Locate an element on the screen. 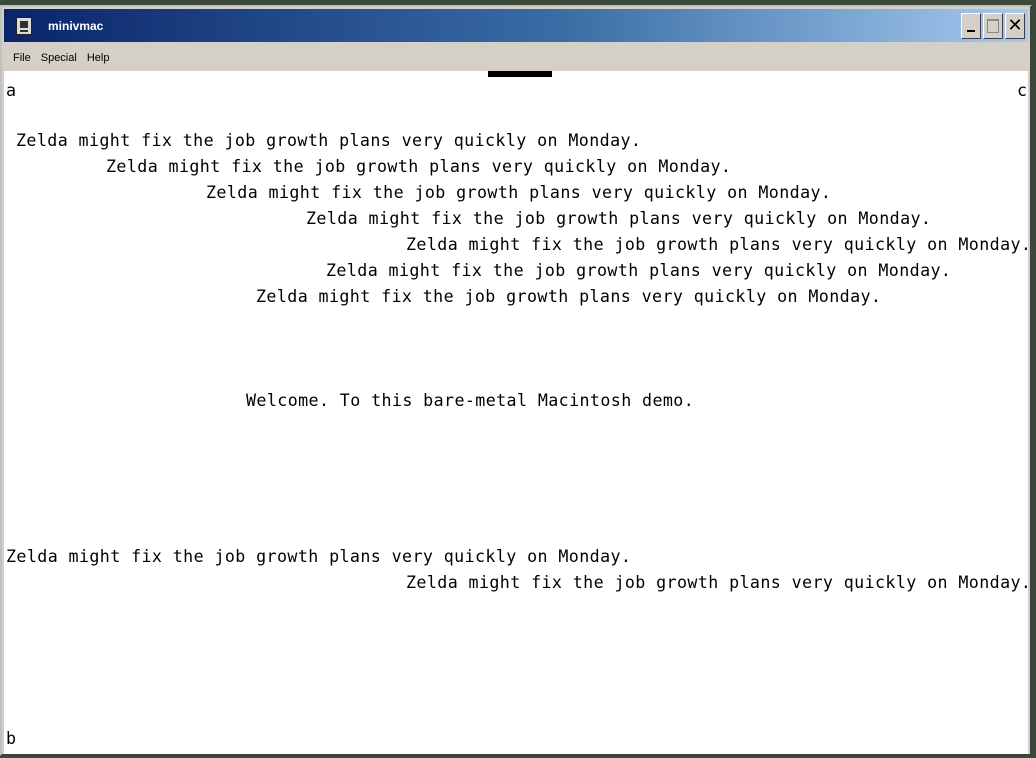  window-title: minivmac is located at coordinates (76, 25).